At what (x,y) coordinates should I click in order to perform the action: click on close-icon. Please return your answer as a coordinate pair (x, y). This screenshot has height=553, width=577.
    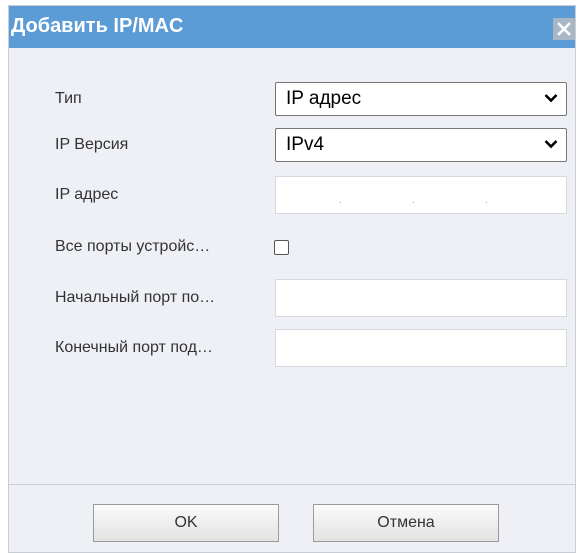
    Looking at the image, I should click on (564, 29).